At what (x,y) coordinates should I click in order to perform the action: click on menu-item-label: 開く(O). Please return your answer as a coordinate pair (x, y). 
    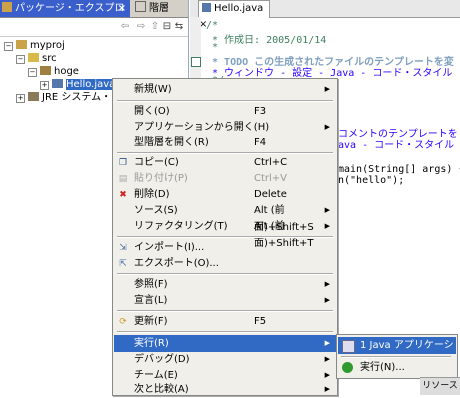
    Looking at the image, I should click on (152, 111).